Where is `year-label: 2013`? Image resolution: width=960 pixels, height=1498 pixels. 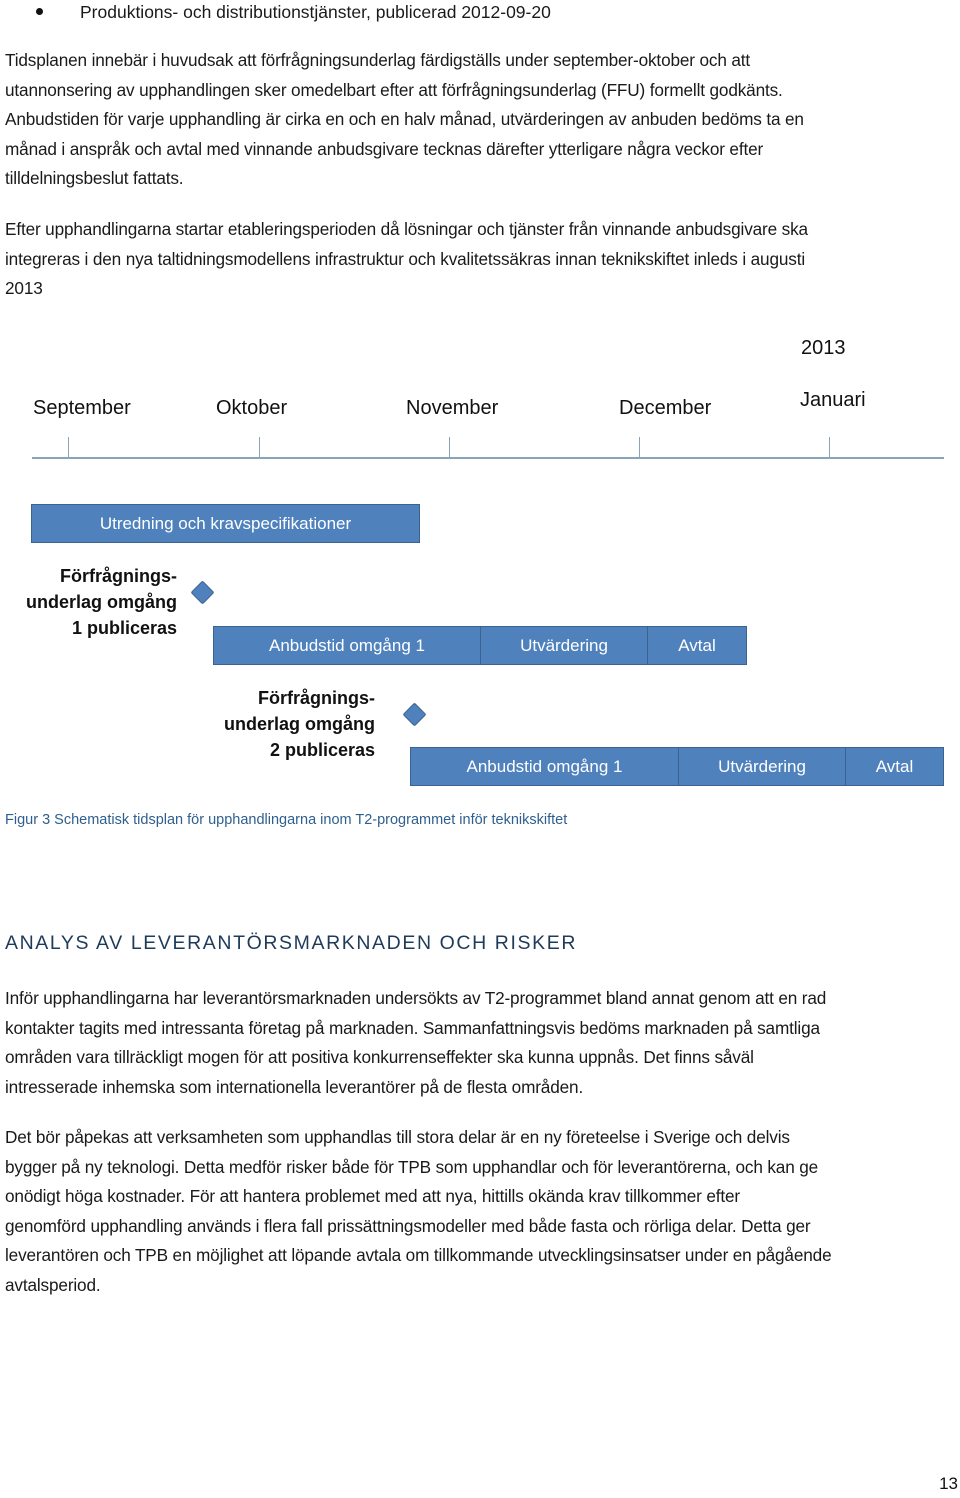
year-label: 2013 is located at coordinates (823, 348).